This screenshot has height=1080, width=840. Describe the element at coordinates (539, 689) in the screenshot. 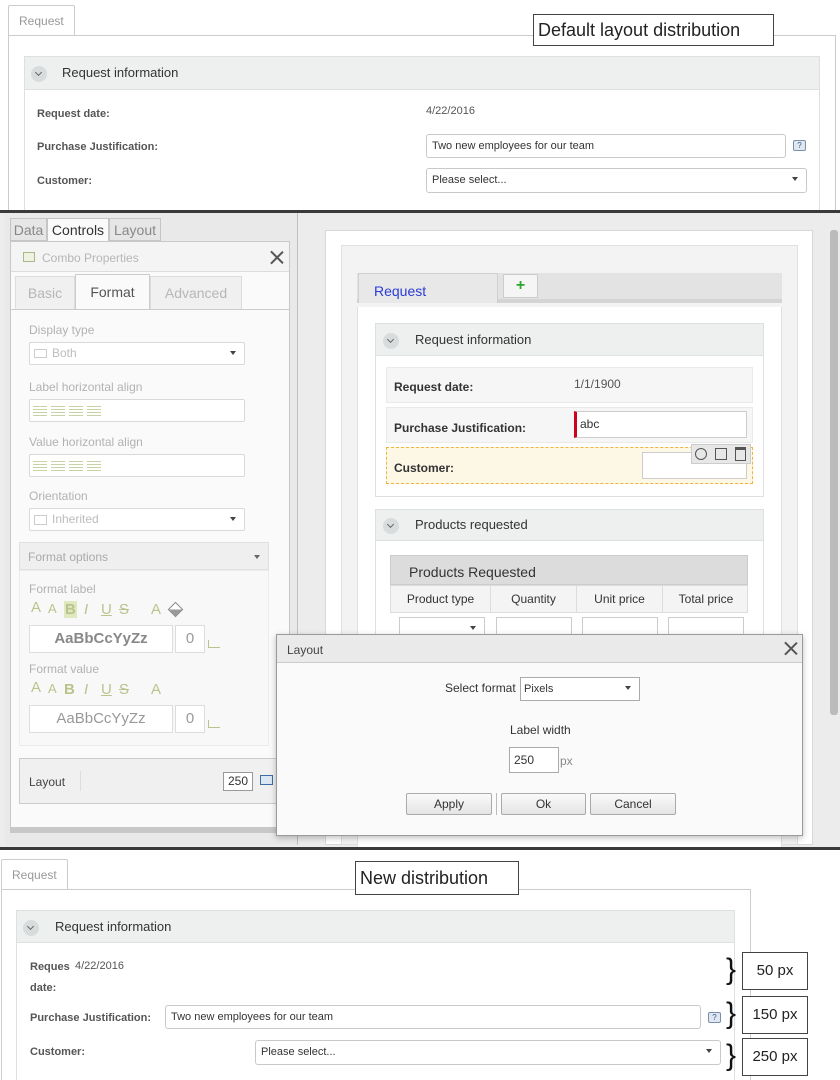

I see `select-format-value: Pixels` at that location.